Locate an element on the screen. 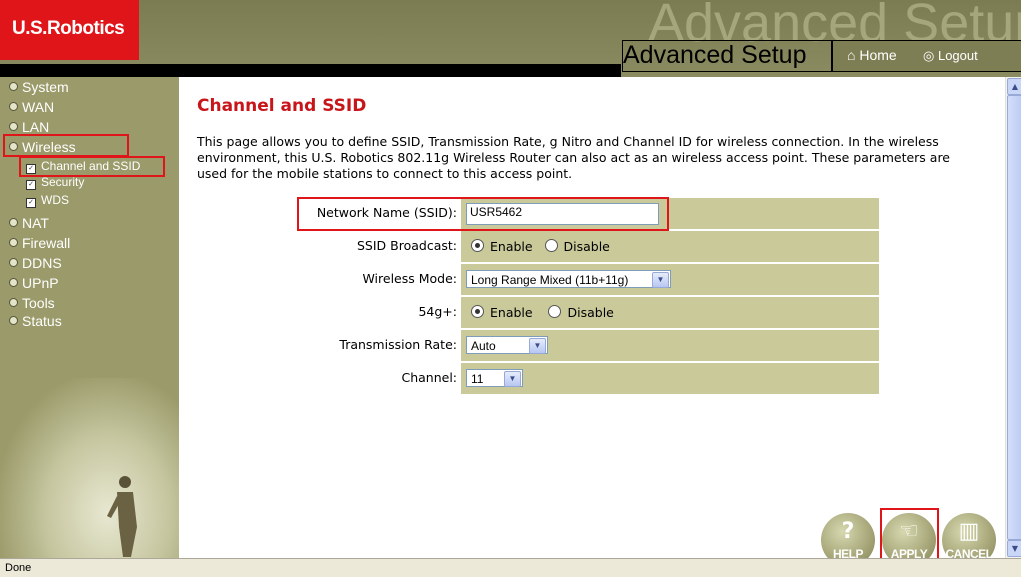  sidebar-item-label: Firewall is located at coordinates (46, 243).